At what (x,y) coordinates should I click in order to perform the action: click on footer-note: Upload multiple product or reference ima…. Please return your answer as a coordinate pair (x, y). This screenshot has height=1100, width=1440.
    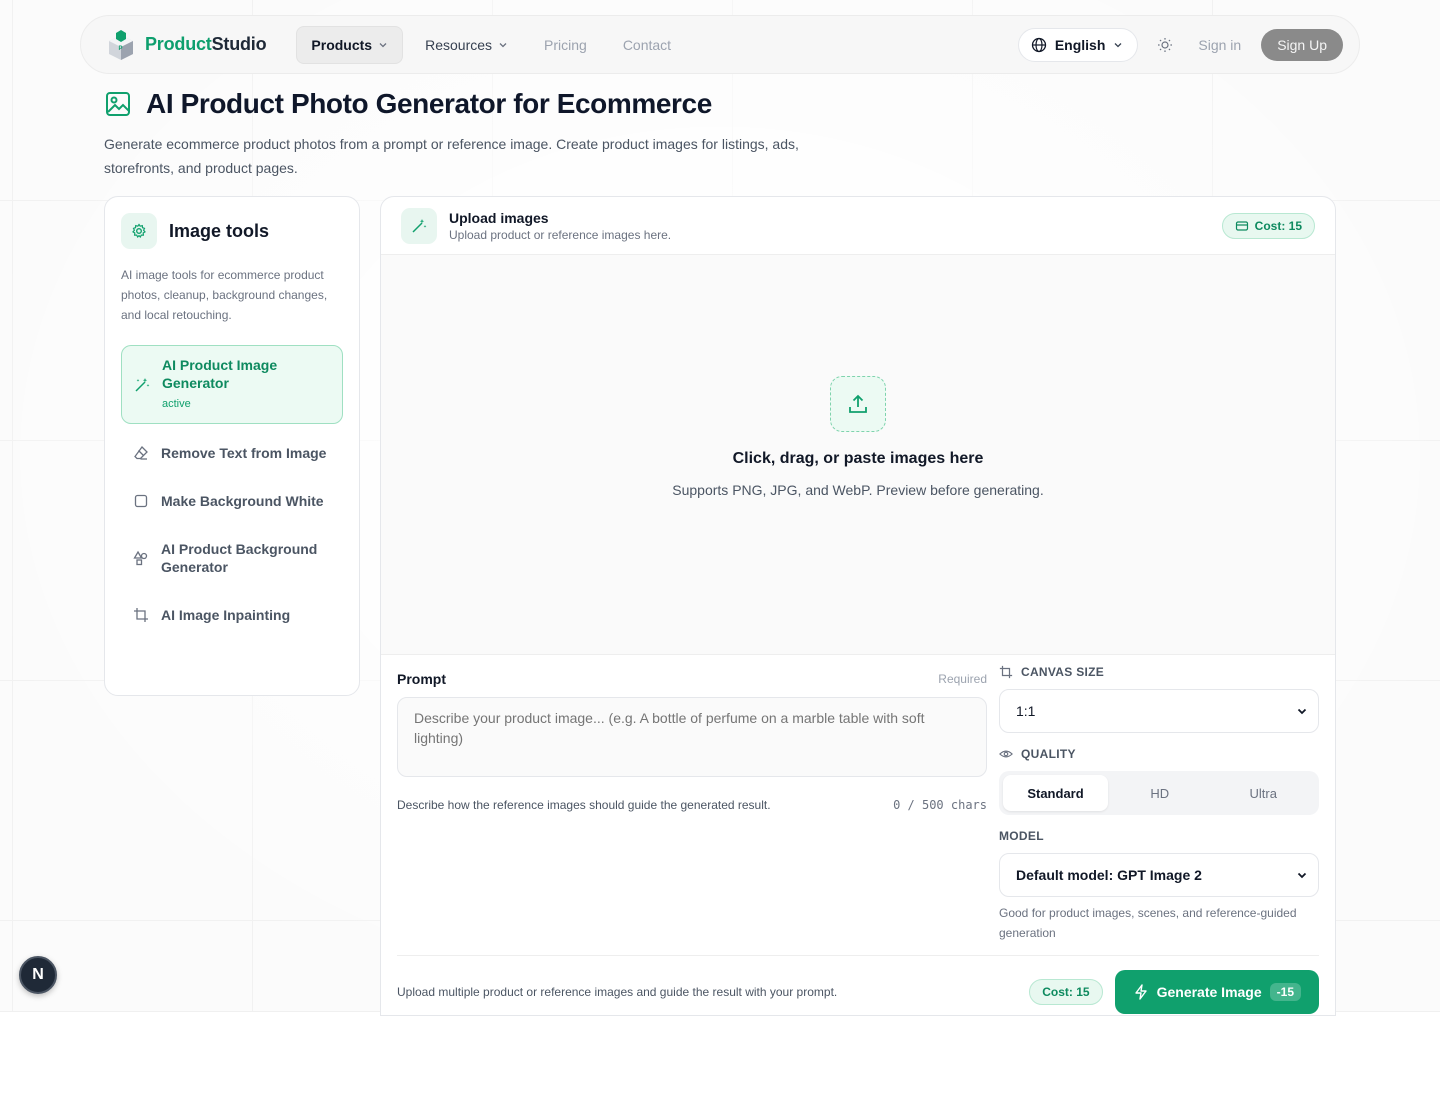
    Looking at the image, I should click on (617, 991).